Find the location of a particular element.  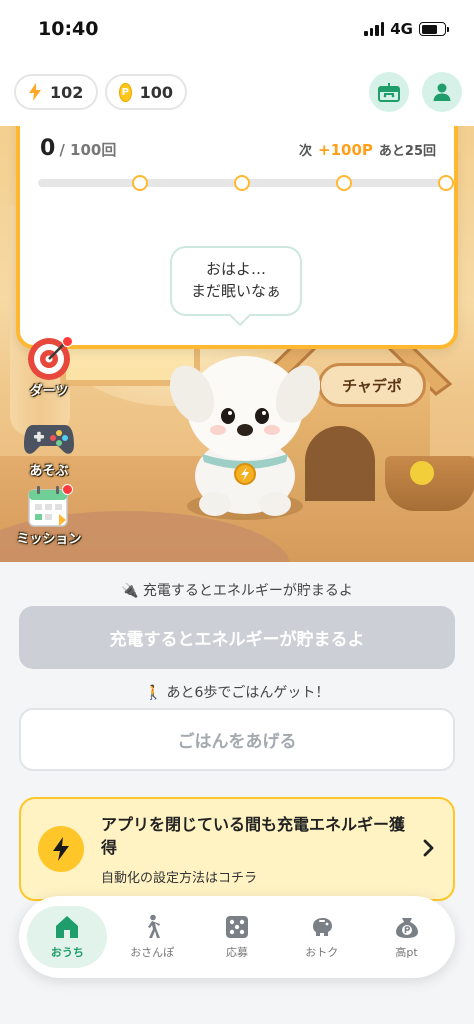

dog-nameplate: チャデポ is located at coordinates (372, 385).